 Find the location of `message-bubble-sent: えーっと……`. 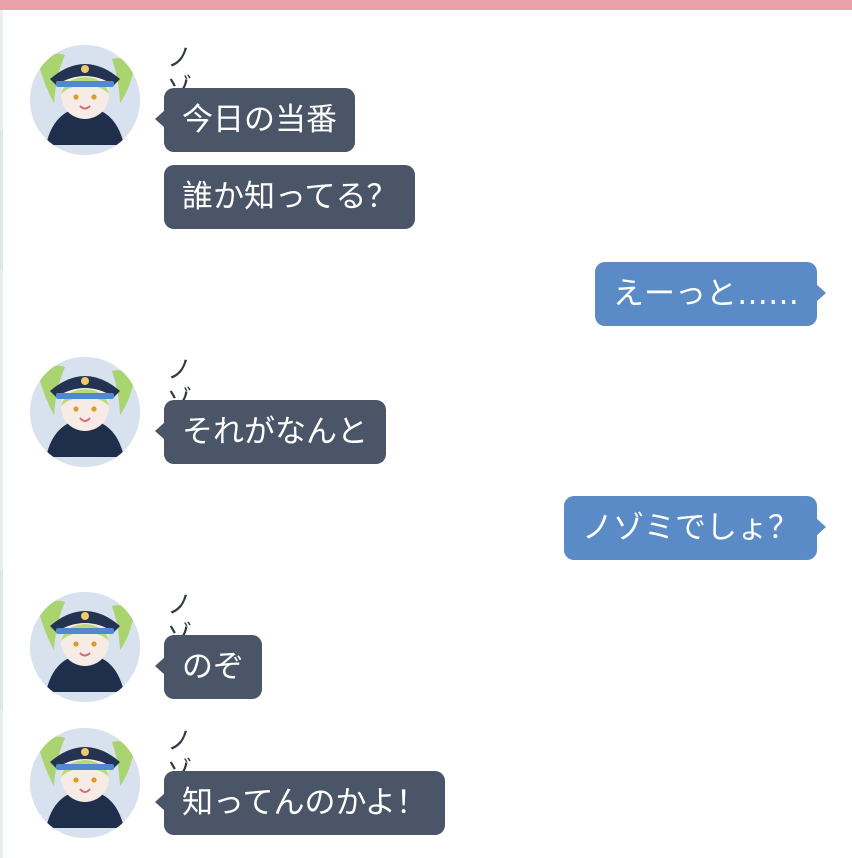

message-bubble-sent: えーっと…… is located at coordinates (710, 294).